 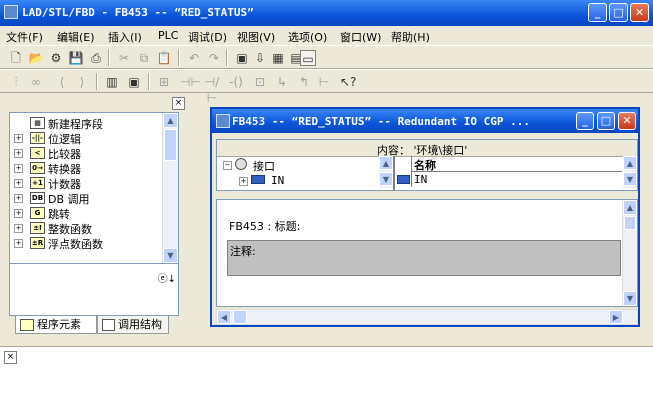 What do you see at coordinates (277, 180) in the screenshot?
I see `in-label: IN` at bounding box center [277, 180].